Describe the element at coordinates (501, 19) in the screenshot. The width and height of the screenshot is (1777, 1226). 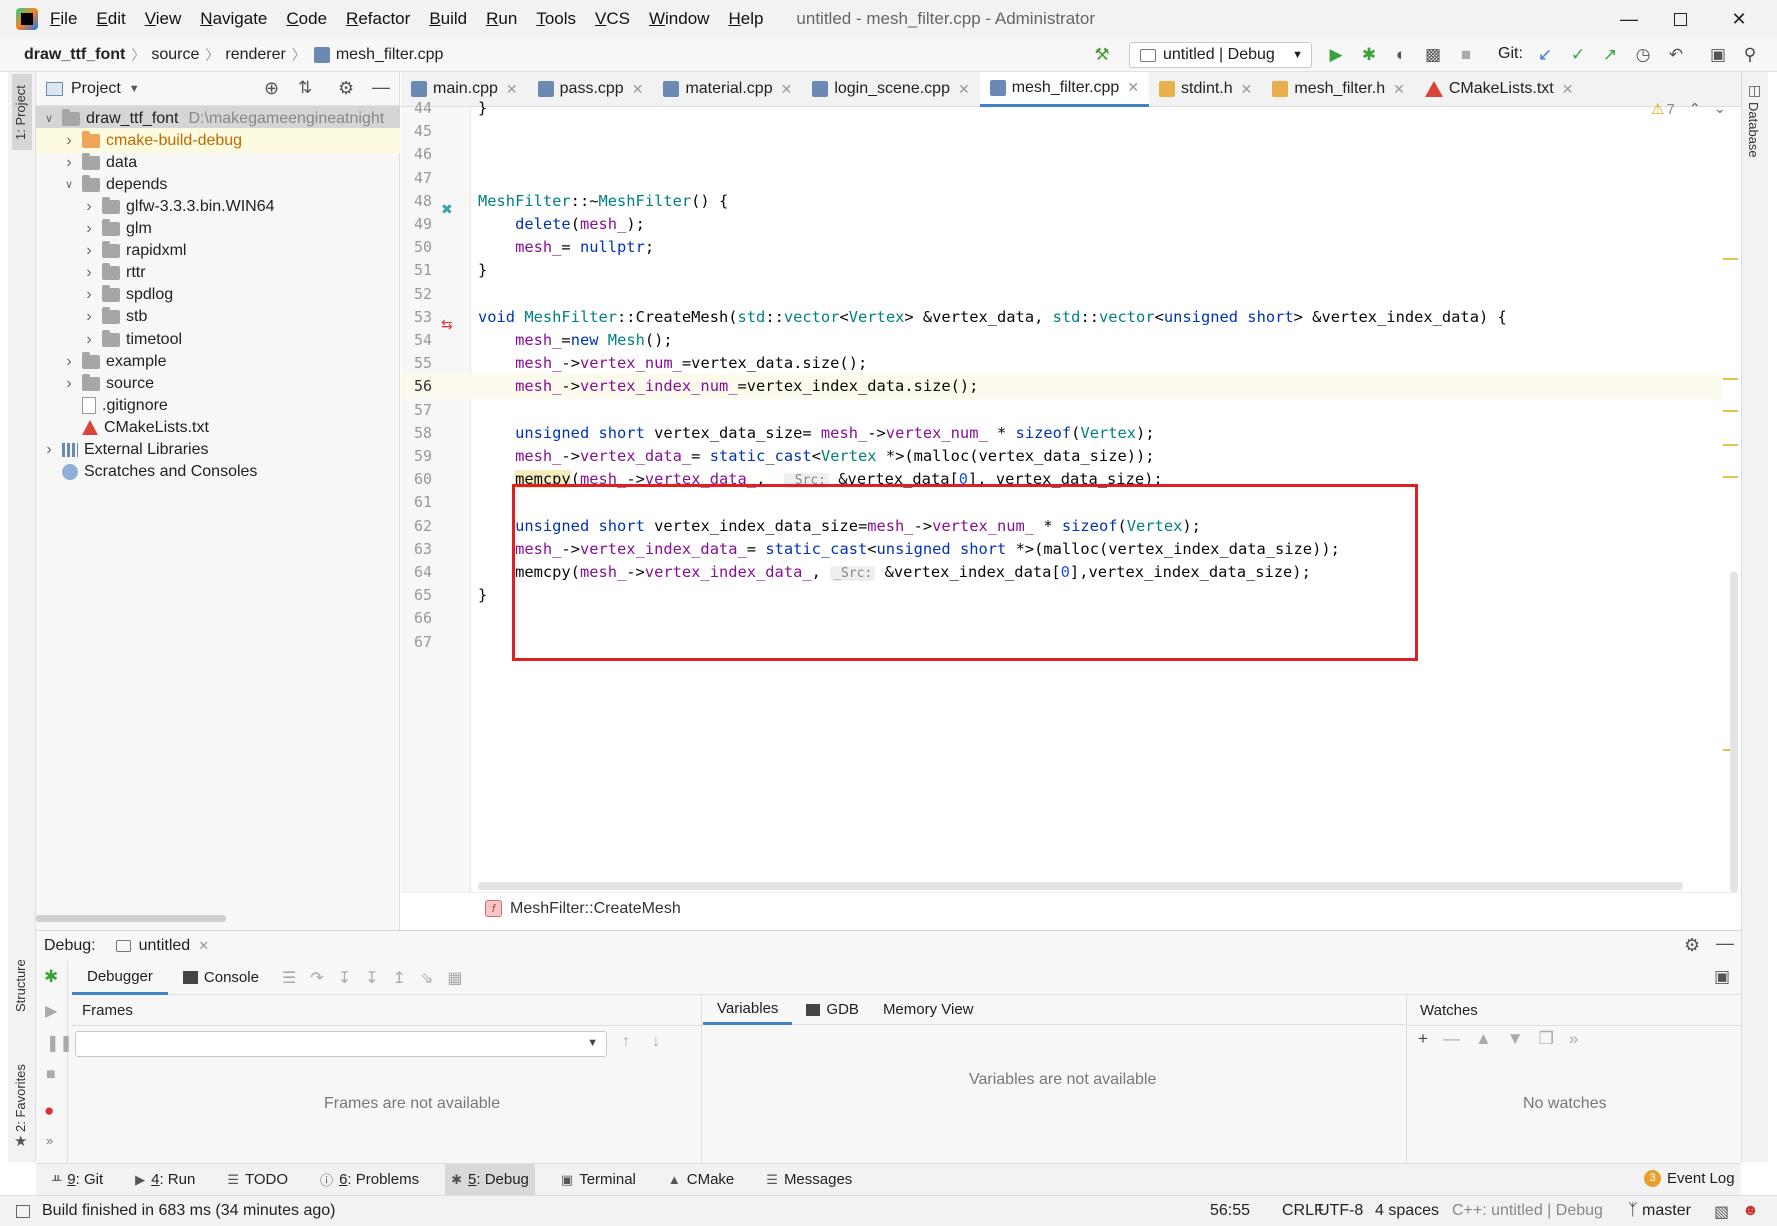
I see `menu-run: Run` at that location.